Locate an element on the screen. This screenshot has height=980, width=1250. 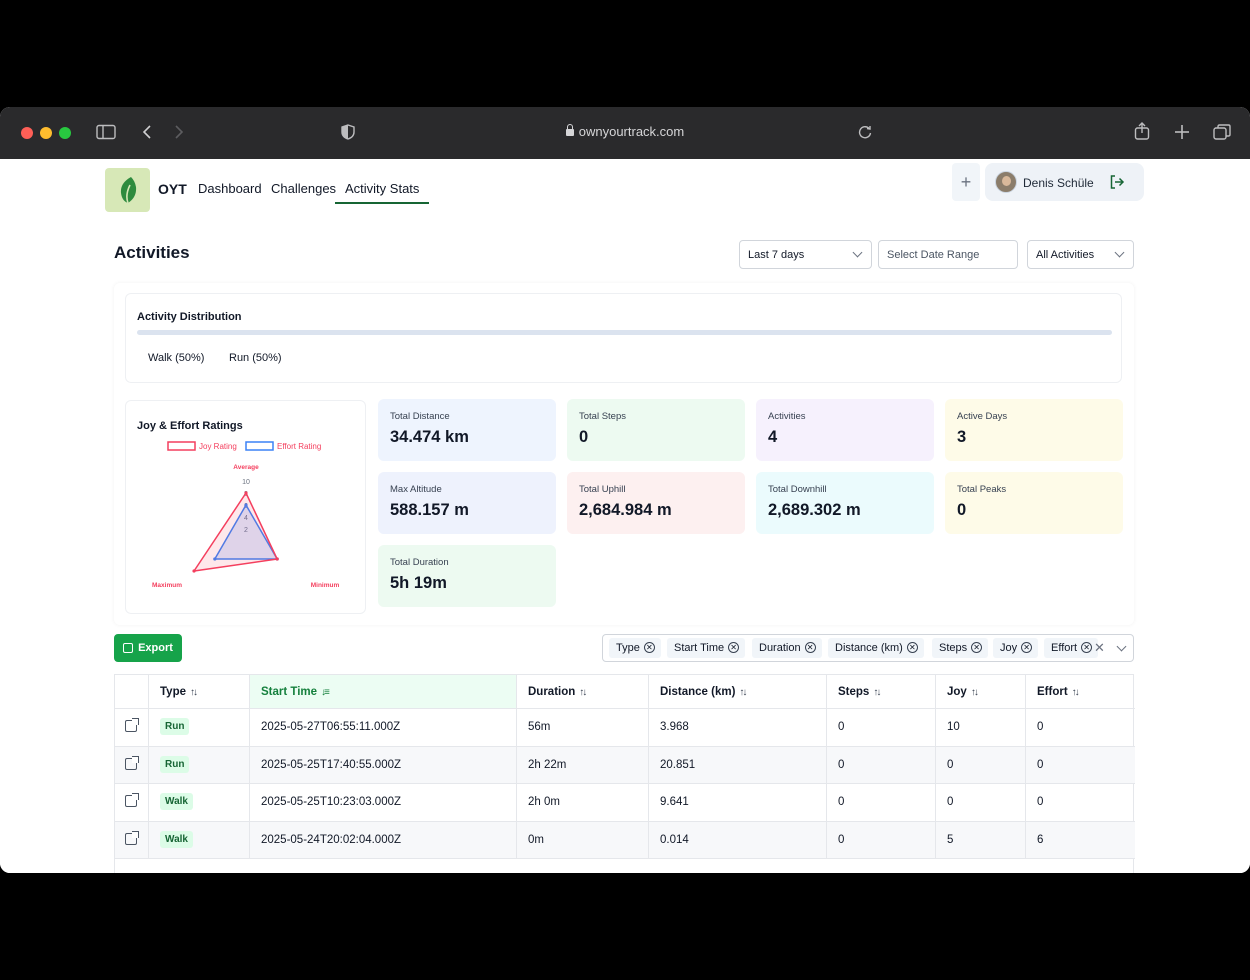
distribution-title: Activity Distribution is located at coordinates (189, 317).